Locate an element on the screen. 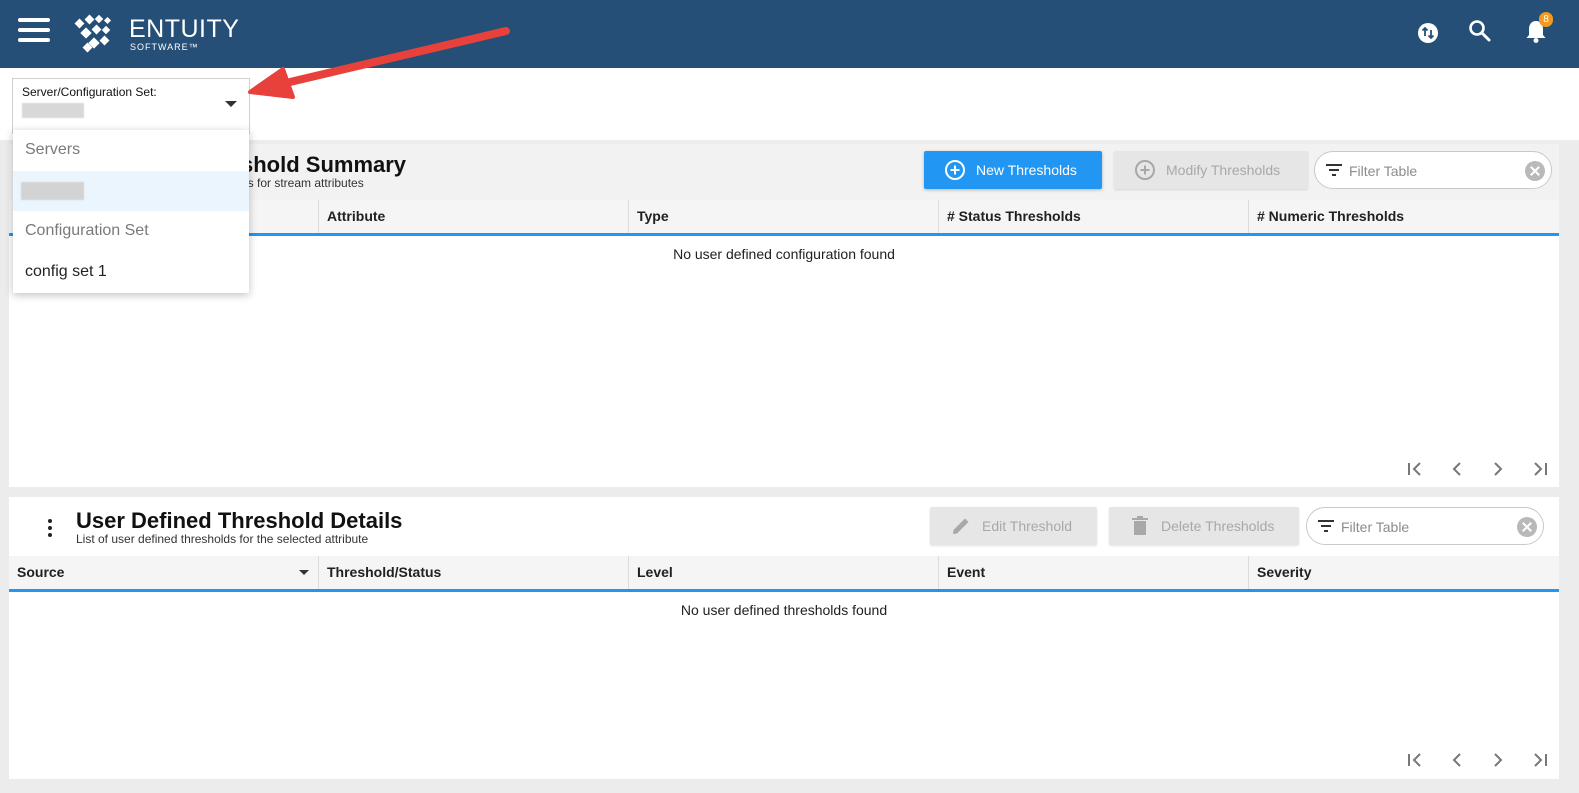 This screenshot has width=1579, height=793. new-thresholds-button: New Thresholds is located at coordinates (1013, 170).